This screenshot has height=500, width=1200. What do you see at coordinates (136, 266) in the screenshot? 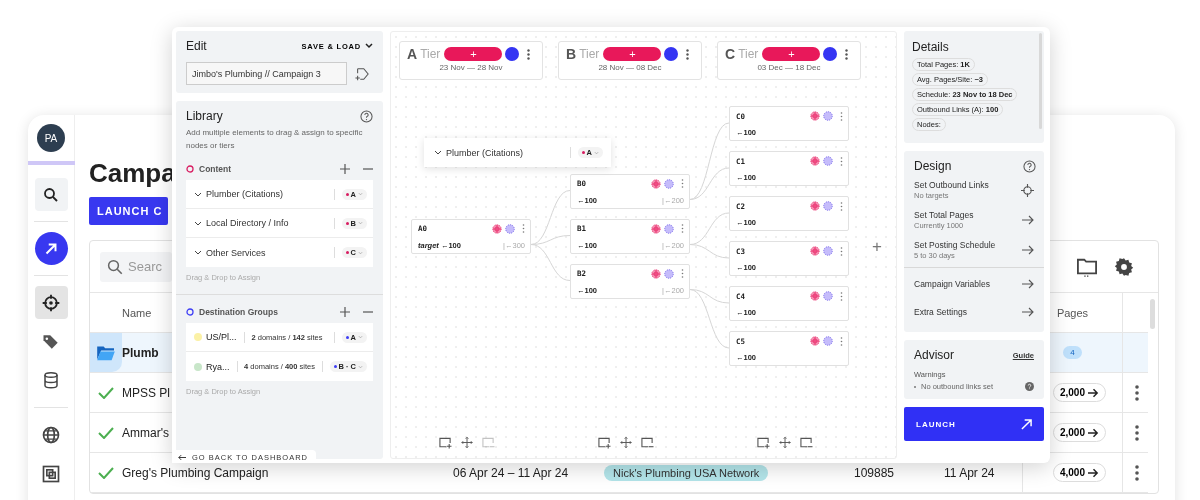
I see `search-field: Searc` at bounding box center [136, 266].